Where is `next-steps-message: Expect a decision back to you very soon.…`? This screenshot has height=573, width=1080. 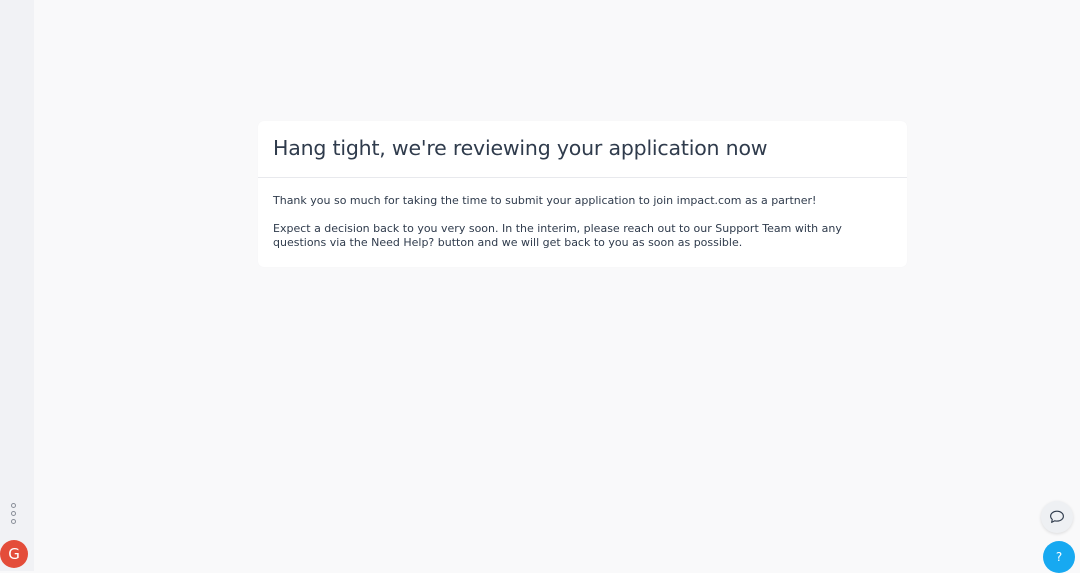 next-steps-message: Expect a decision back to you very soon.… is located at coordinates (557, 235).